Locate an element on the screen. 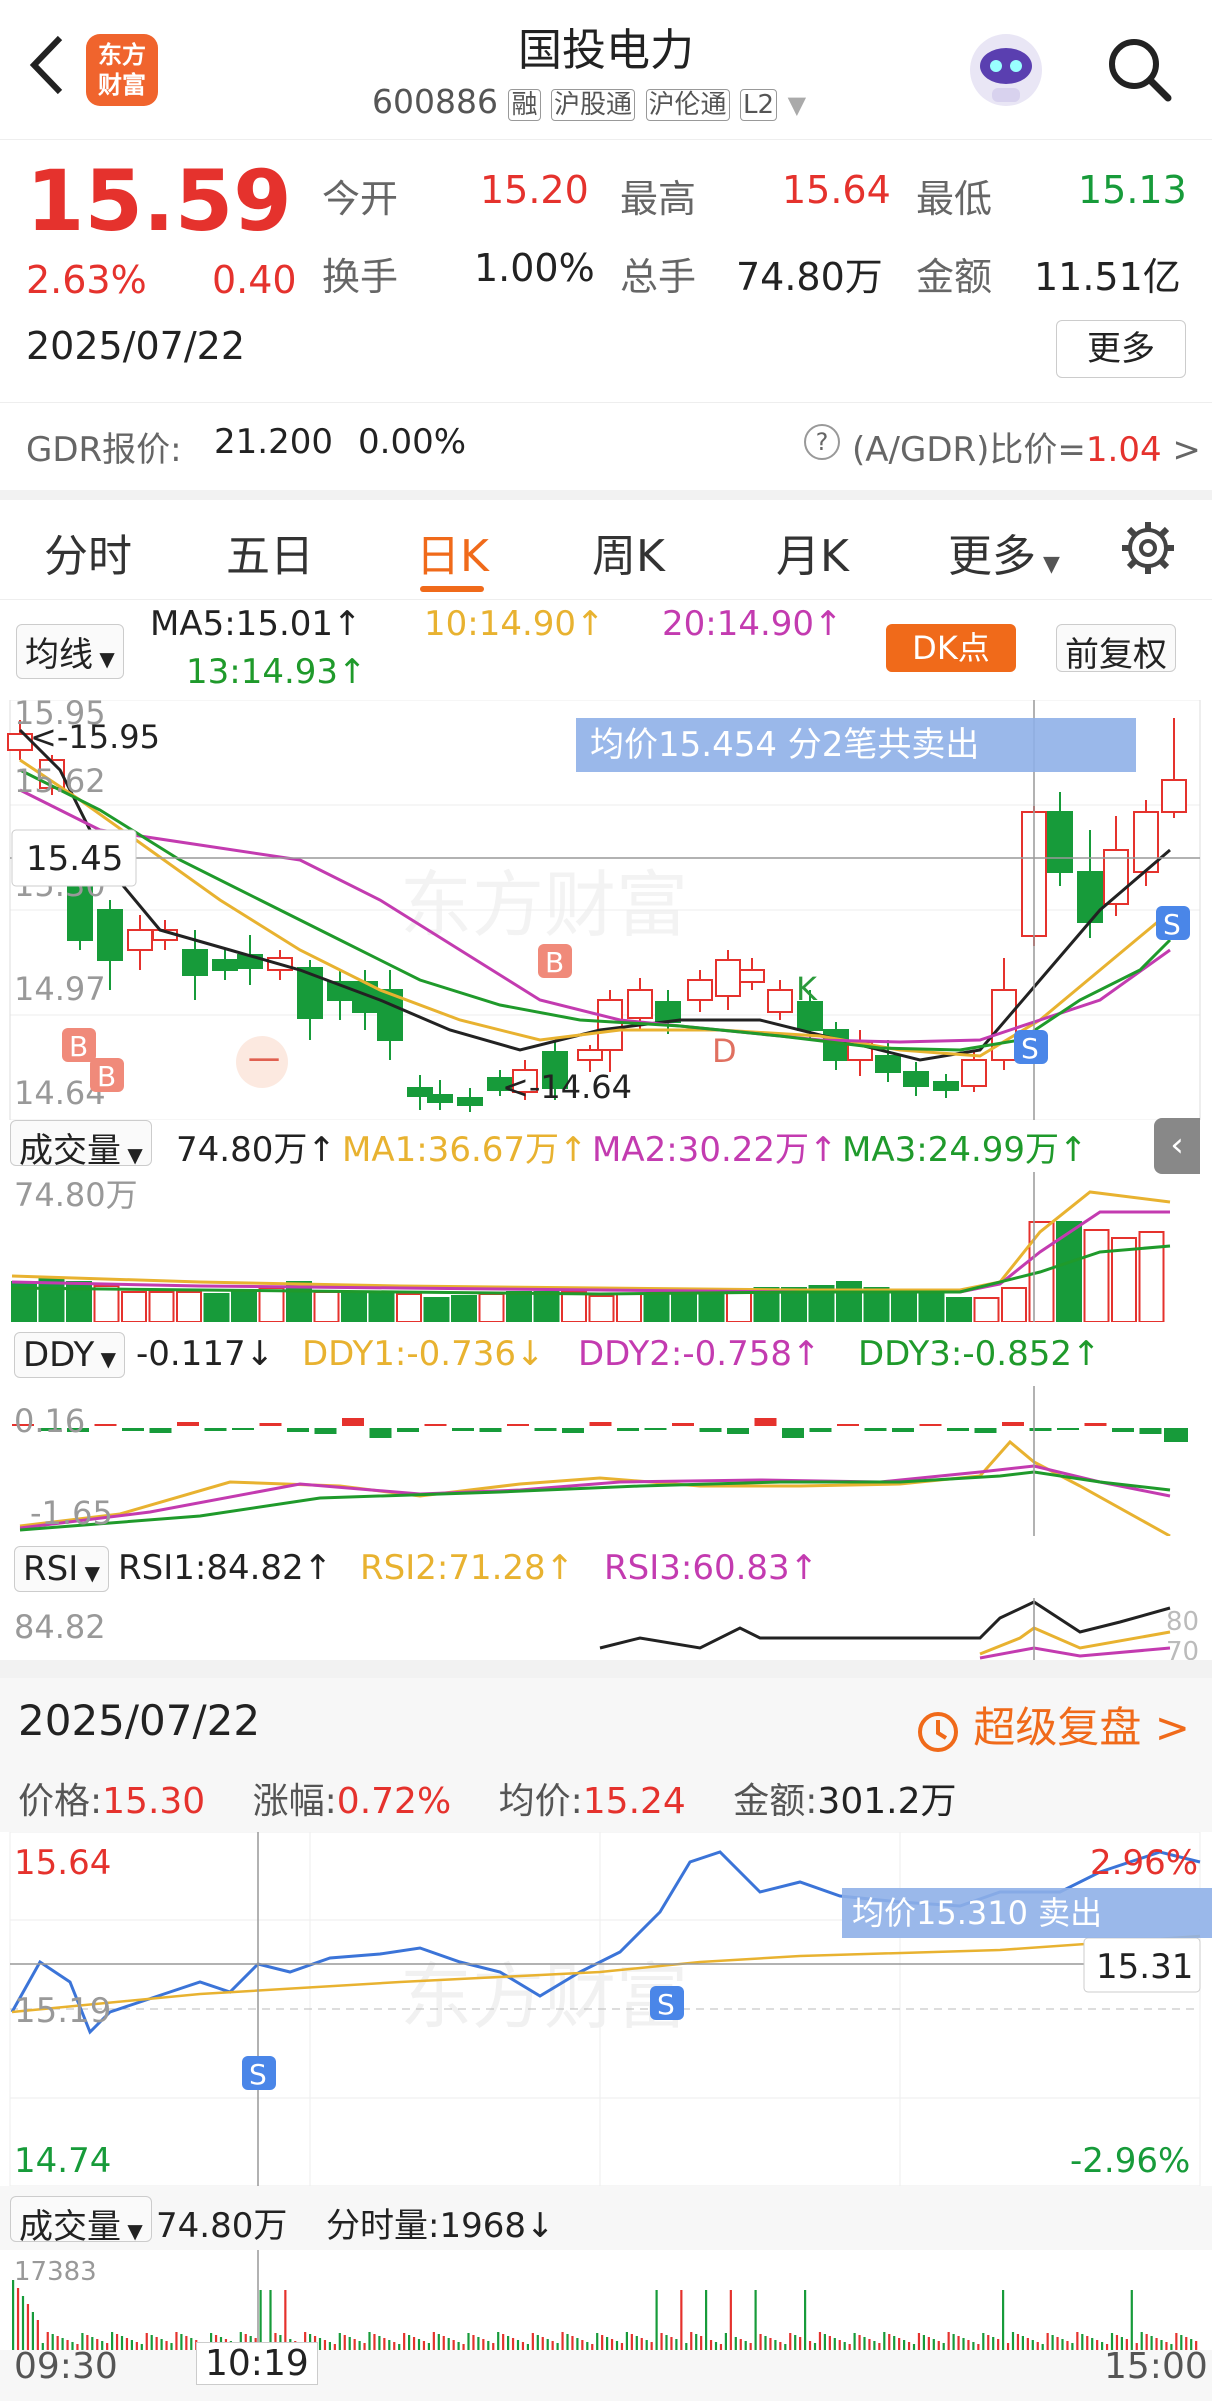 Image resolution: width=1212 pixels, height=2401 pixels. dropdown-icon: ▼ is located at coordinates (797, 105).